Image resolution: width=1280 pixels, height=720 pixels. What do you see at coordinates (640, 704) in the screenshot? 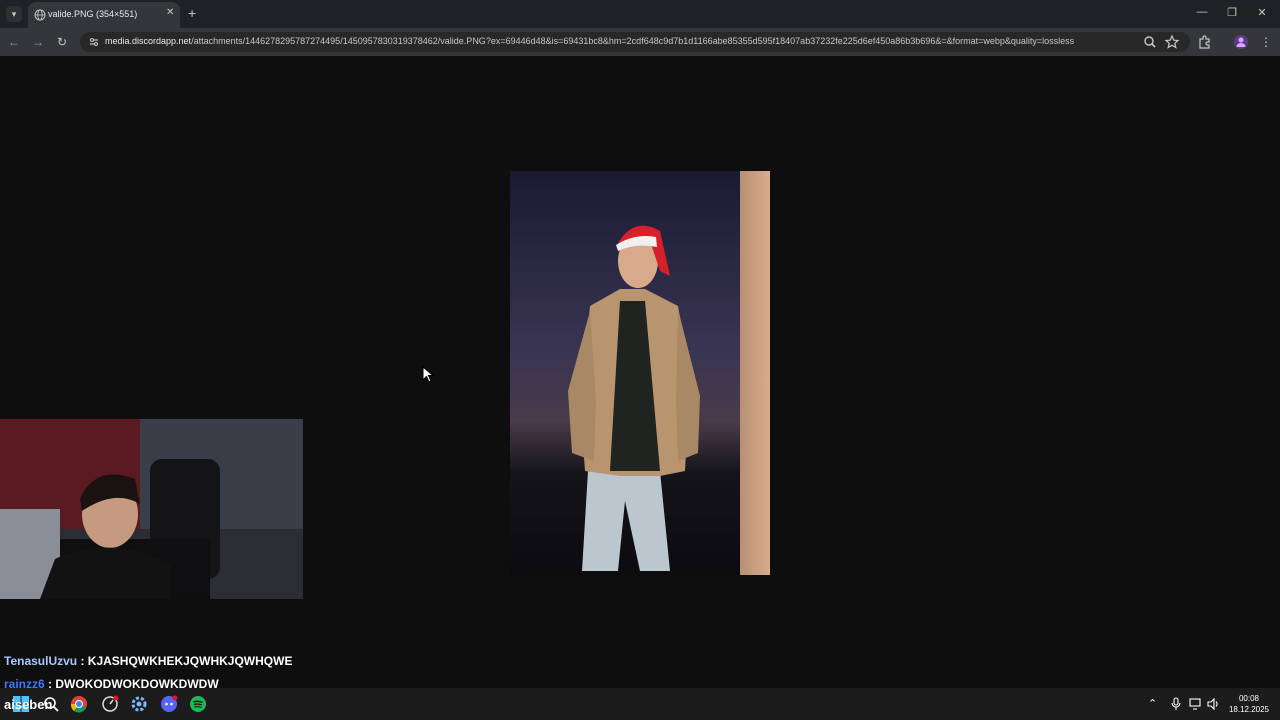
I see `taskbar: aiseben ⌃ 00:08 18.12.2025` at bounding box center [640, 704].